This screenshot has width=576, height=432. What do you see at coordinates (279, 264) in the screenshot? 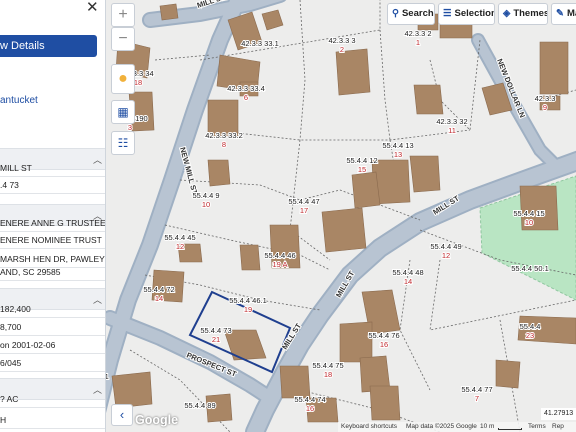
I see `house-number-label: 19 A` at bounding box center [279, 264].